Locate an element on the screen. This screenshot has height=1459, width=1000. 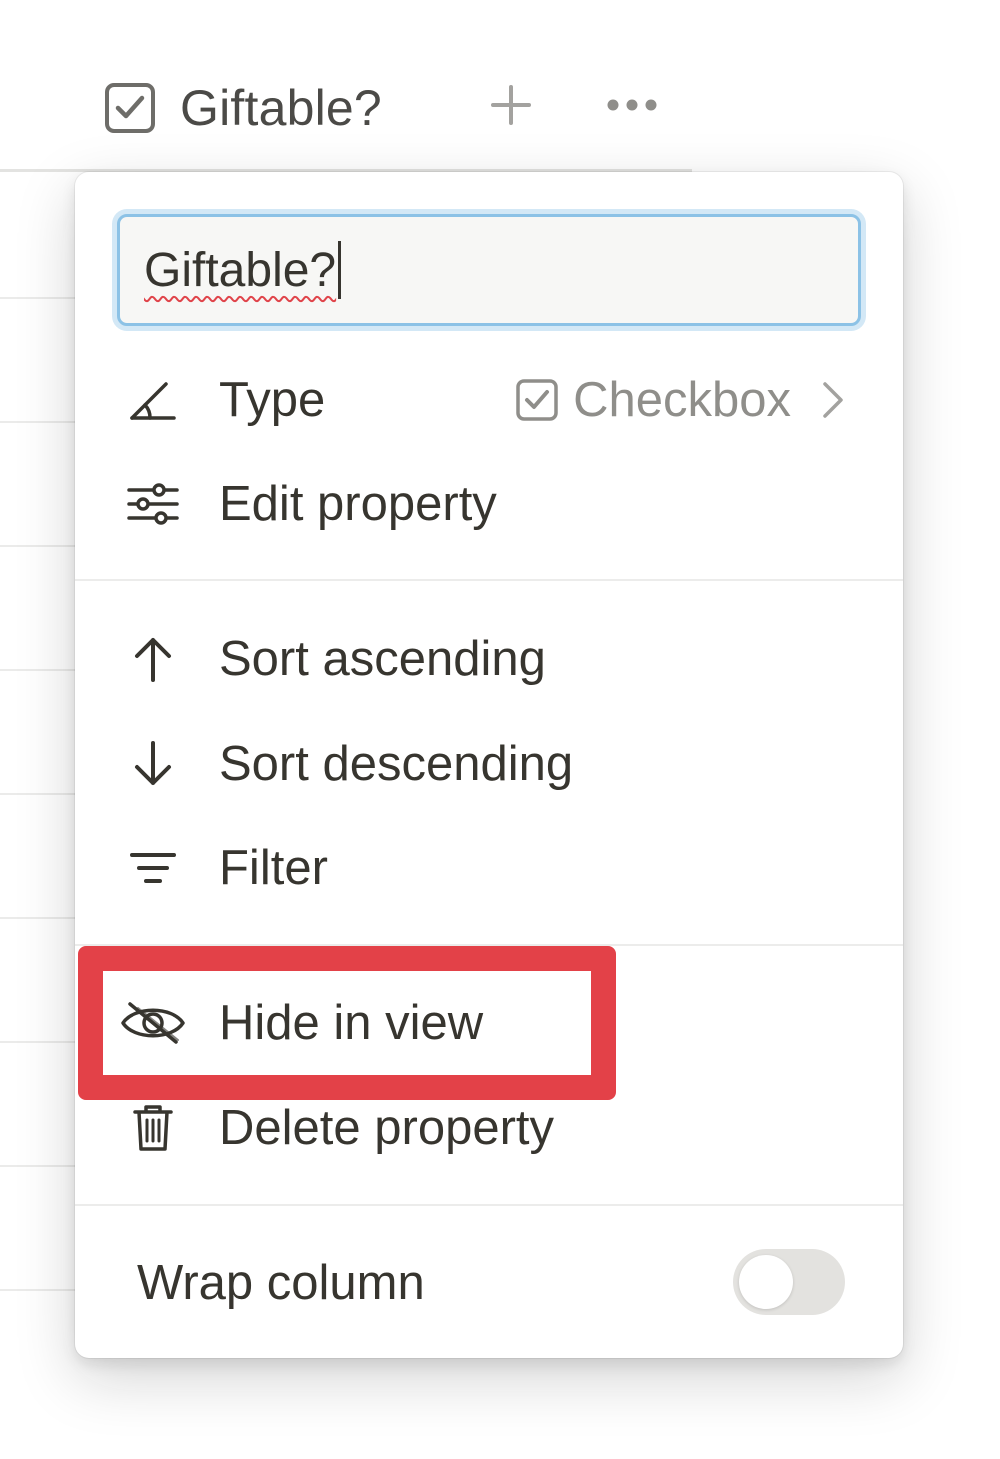
menu-item-sort-descending: Sort descending is located at coordinates (489, 764).